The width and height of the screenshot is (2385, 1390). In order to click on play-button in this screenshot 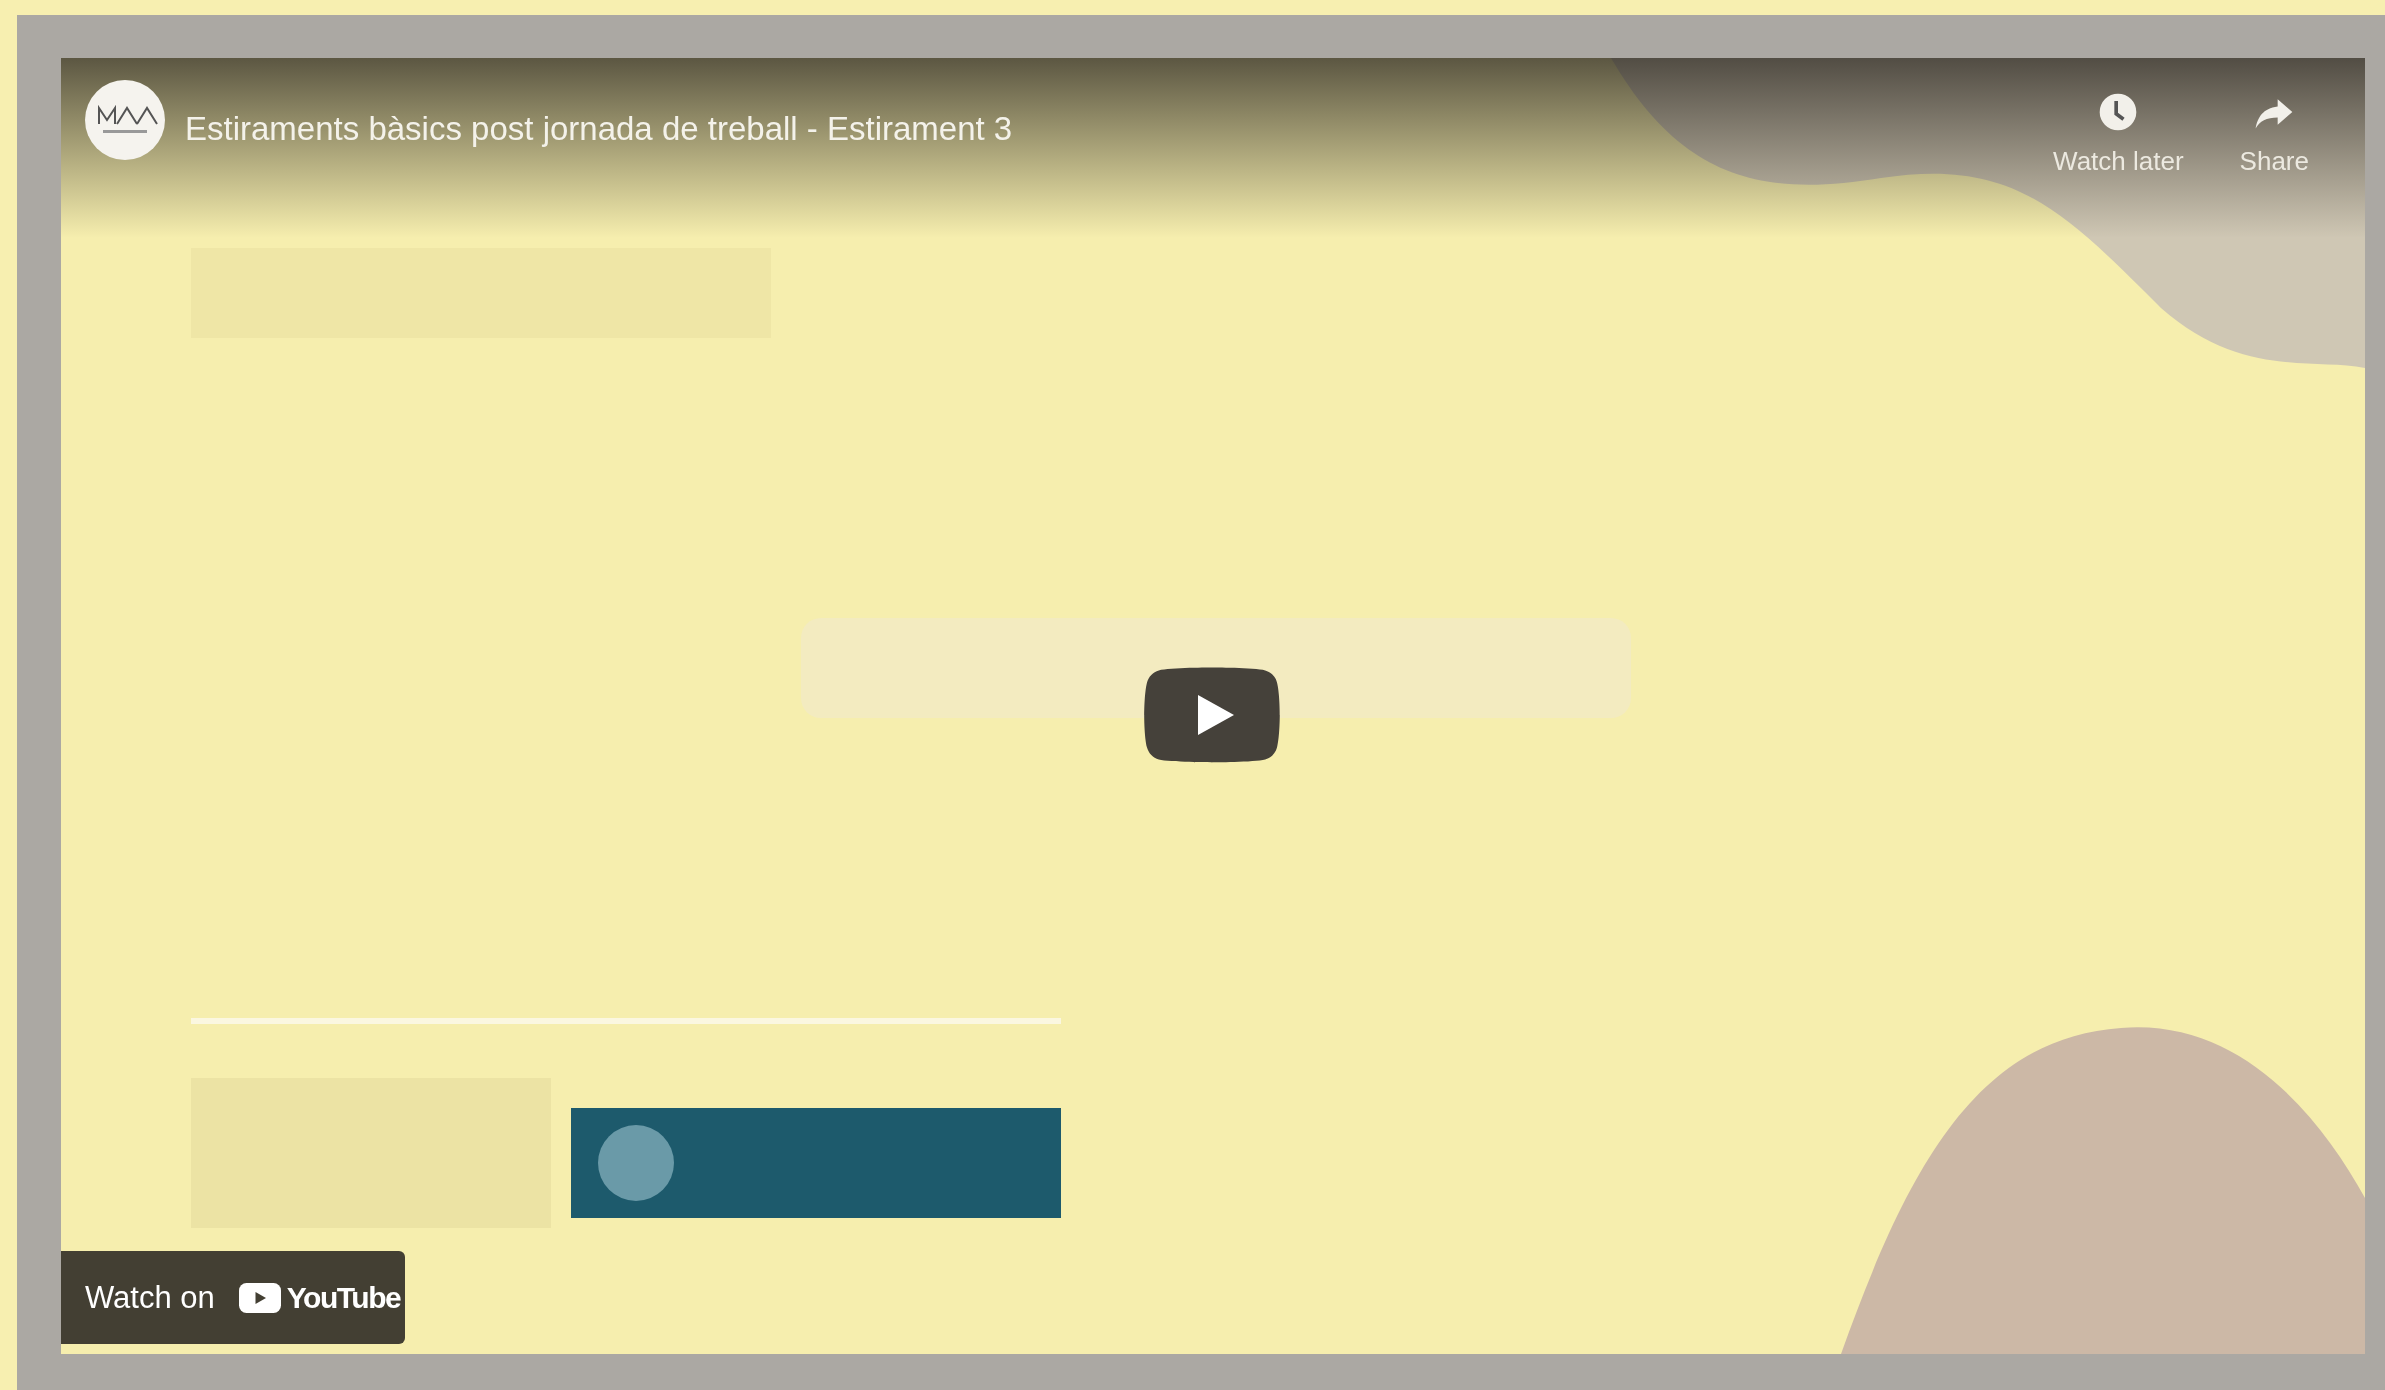, I will do `click(1212, 715)`.